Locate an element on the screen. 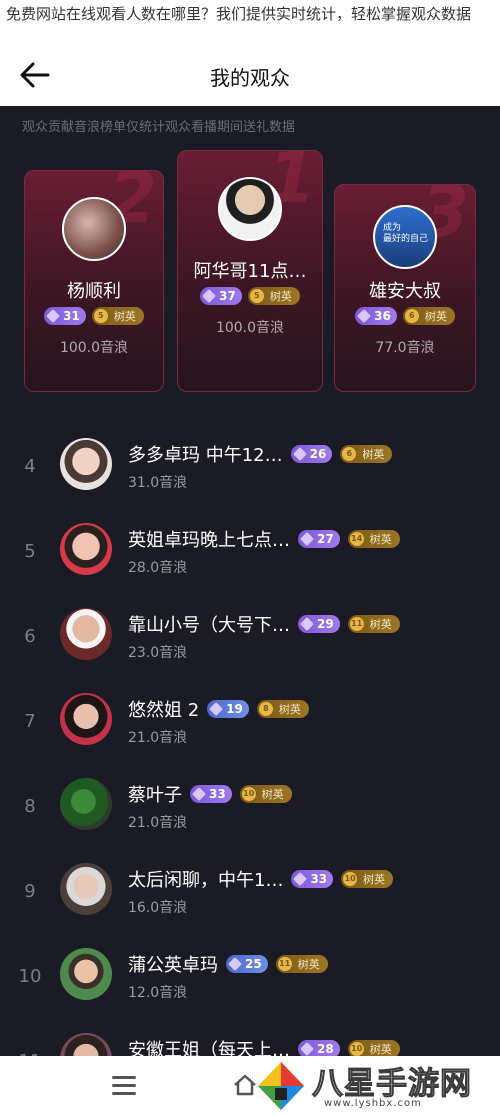 The image size is (500, 1115). level-value: 26 is located at coordinates (318, 454).